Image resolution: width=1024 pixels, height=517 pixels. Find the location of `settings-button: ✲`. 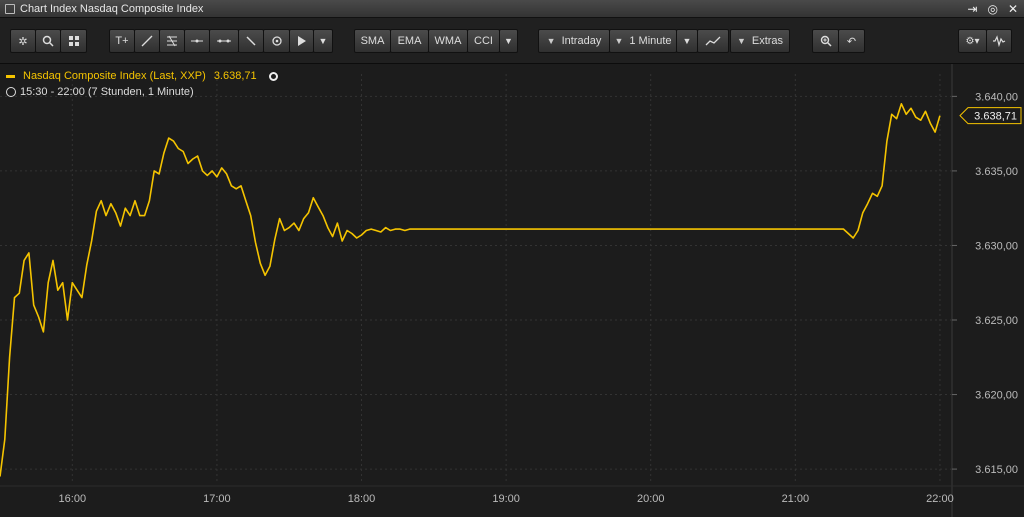

settings-button: ✲ is located at coordinates (23, 41).